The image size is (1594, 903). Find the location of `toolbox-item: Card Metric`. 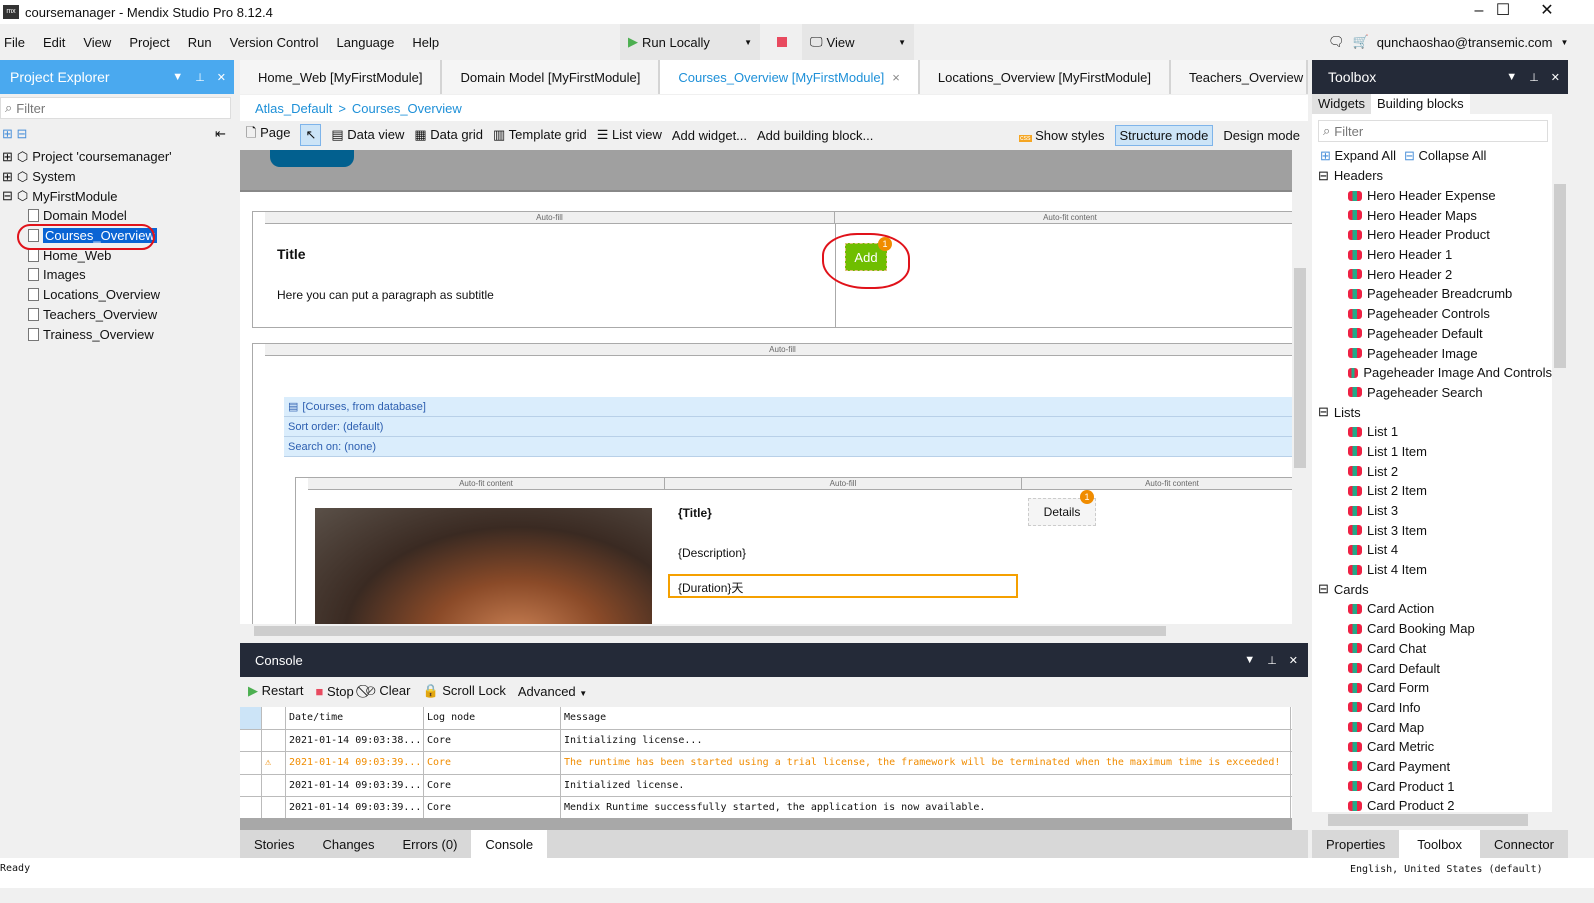

toolbox-item: Card Metric is located at coordinates (1432, 747).